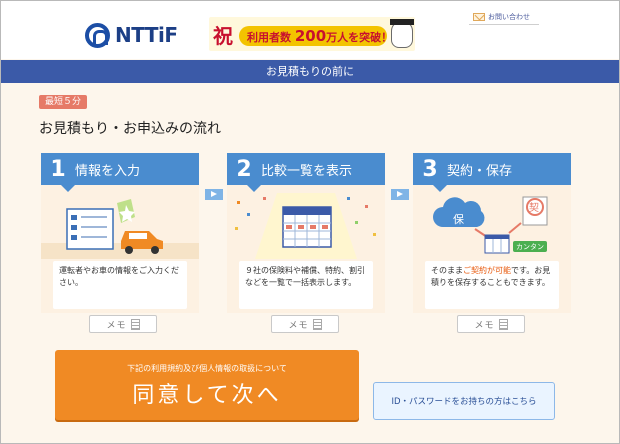  What do you see at coordinates (63, 102) in the screenshot?
I see `time-badge: 最短５分` at bounding box center [63, 102].